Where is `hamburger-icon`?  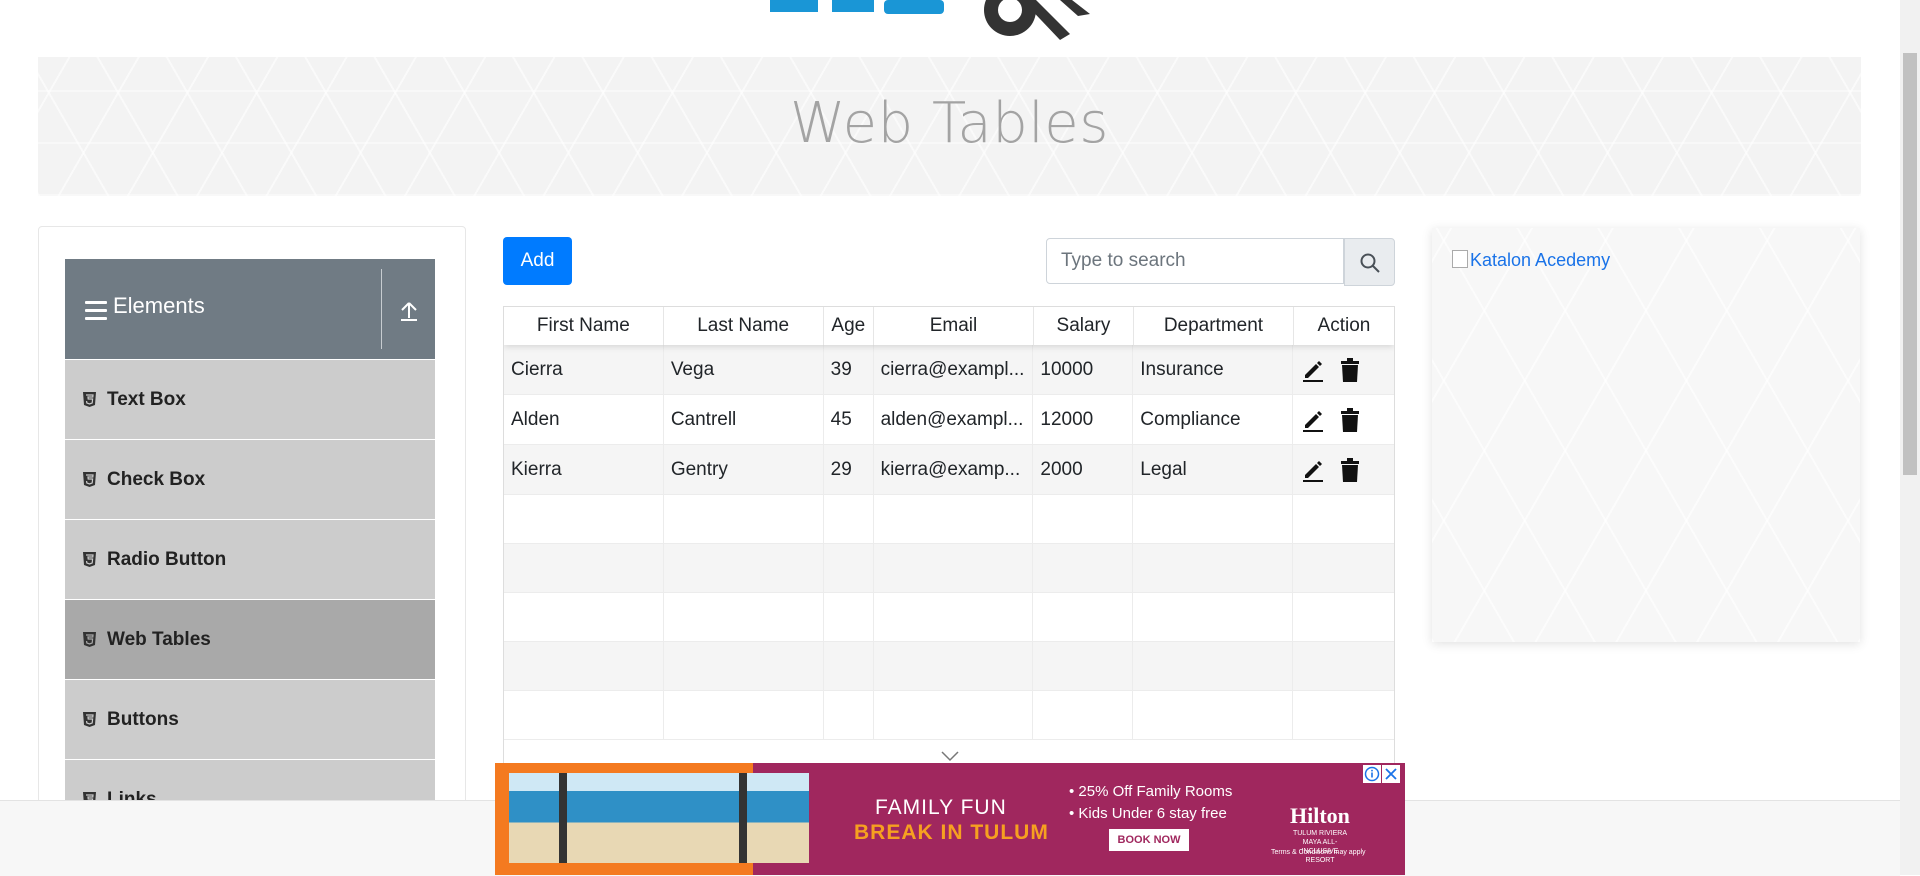
hamburger-icon is located at coordinates (96, 311).